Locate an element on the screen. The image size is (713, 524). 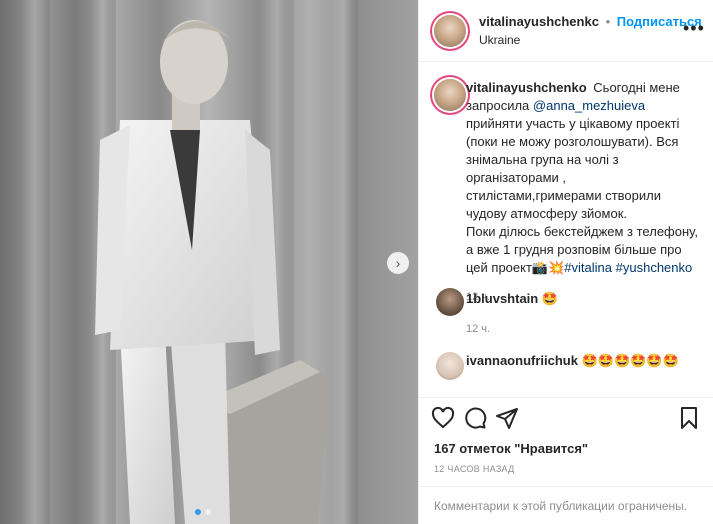
author-username: vitalinayushchenkc is located at coordinates (539, 21).